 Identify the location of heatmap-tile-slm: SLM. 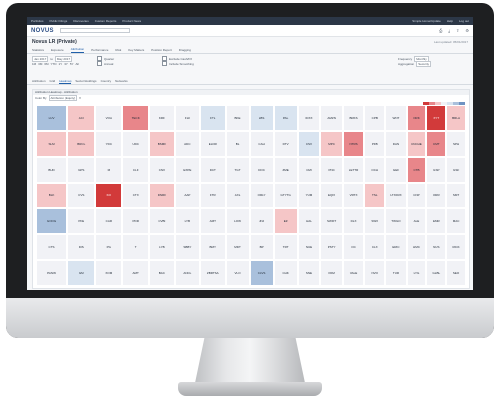
(52, 143).